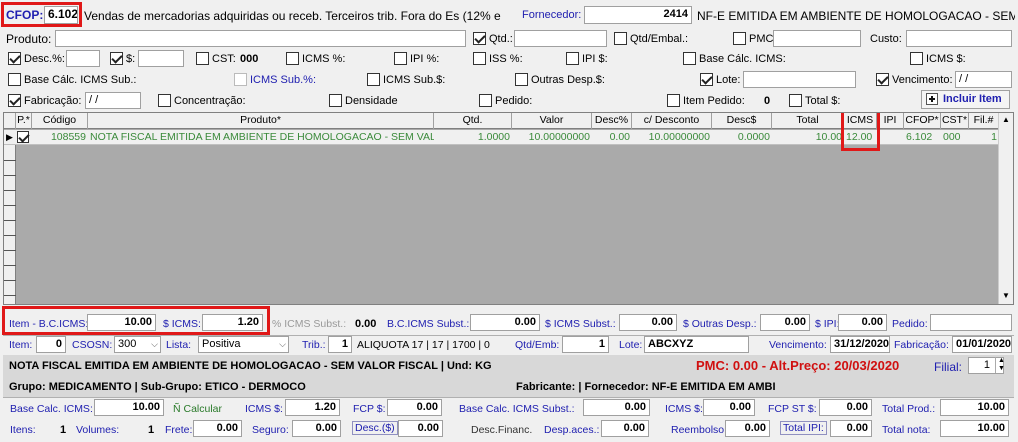 The height and width of the screenshot is (442, 1018). Describe the element at coordinates (560, 38) in the screenshot. I see `qtd-input` at that location.